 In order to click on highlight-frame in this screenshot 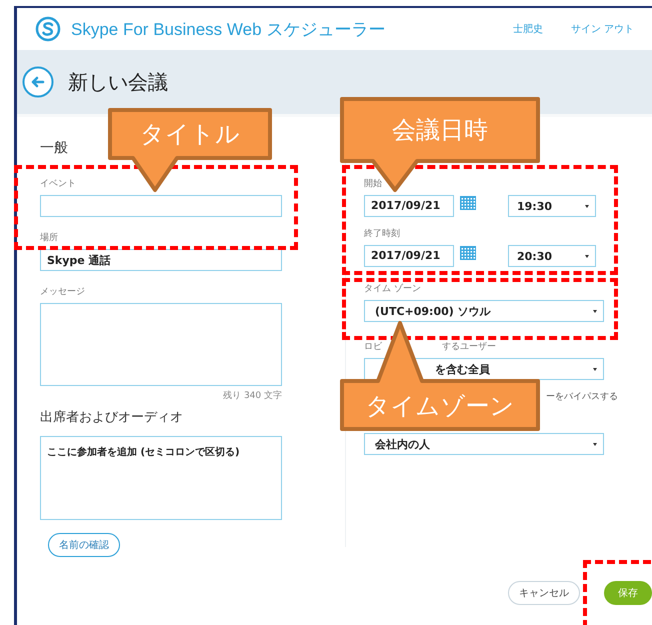, I will do `click(617, 592)`.